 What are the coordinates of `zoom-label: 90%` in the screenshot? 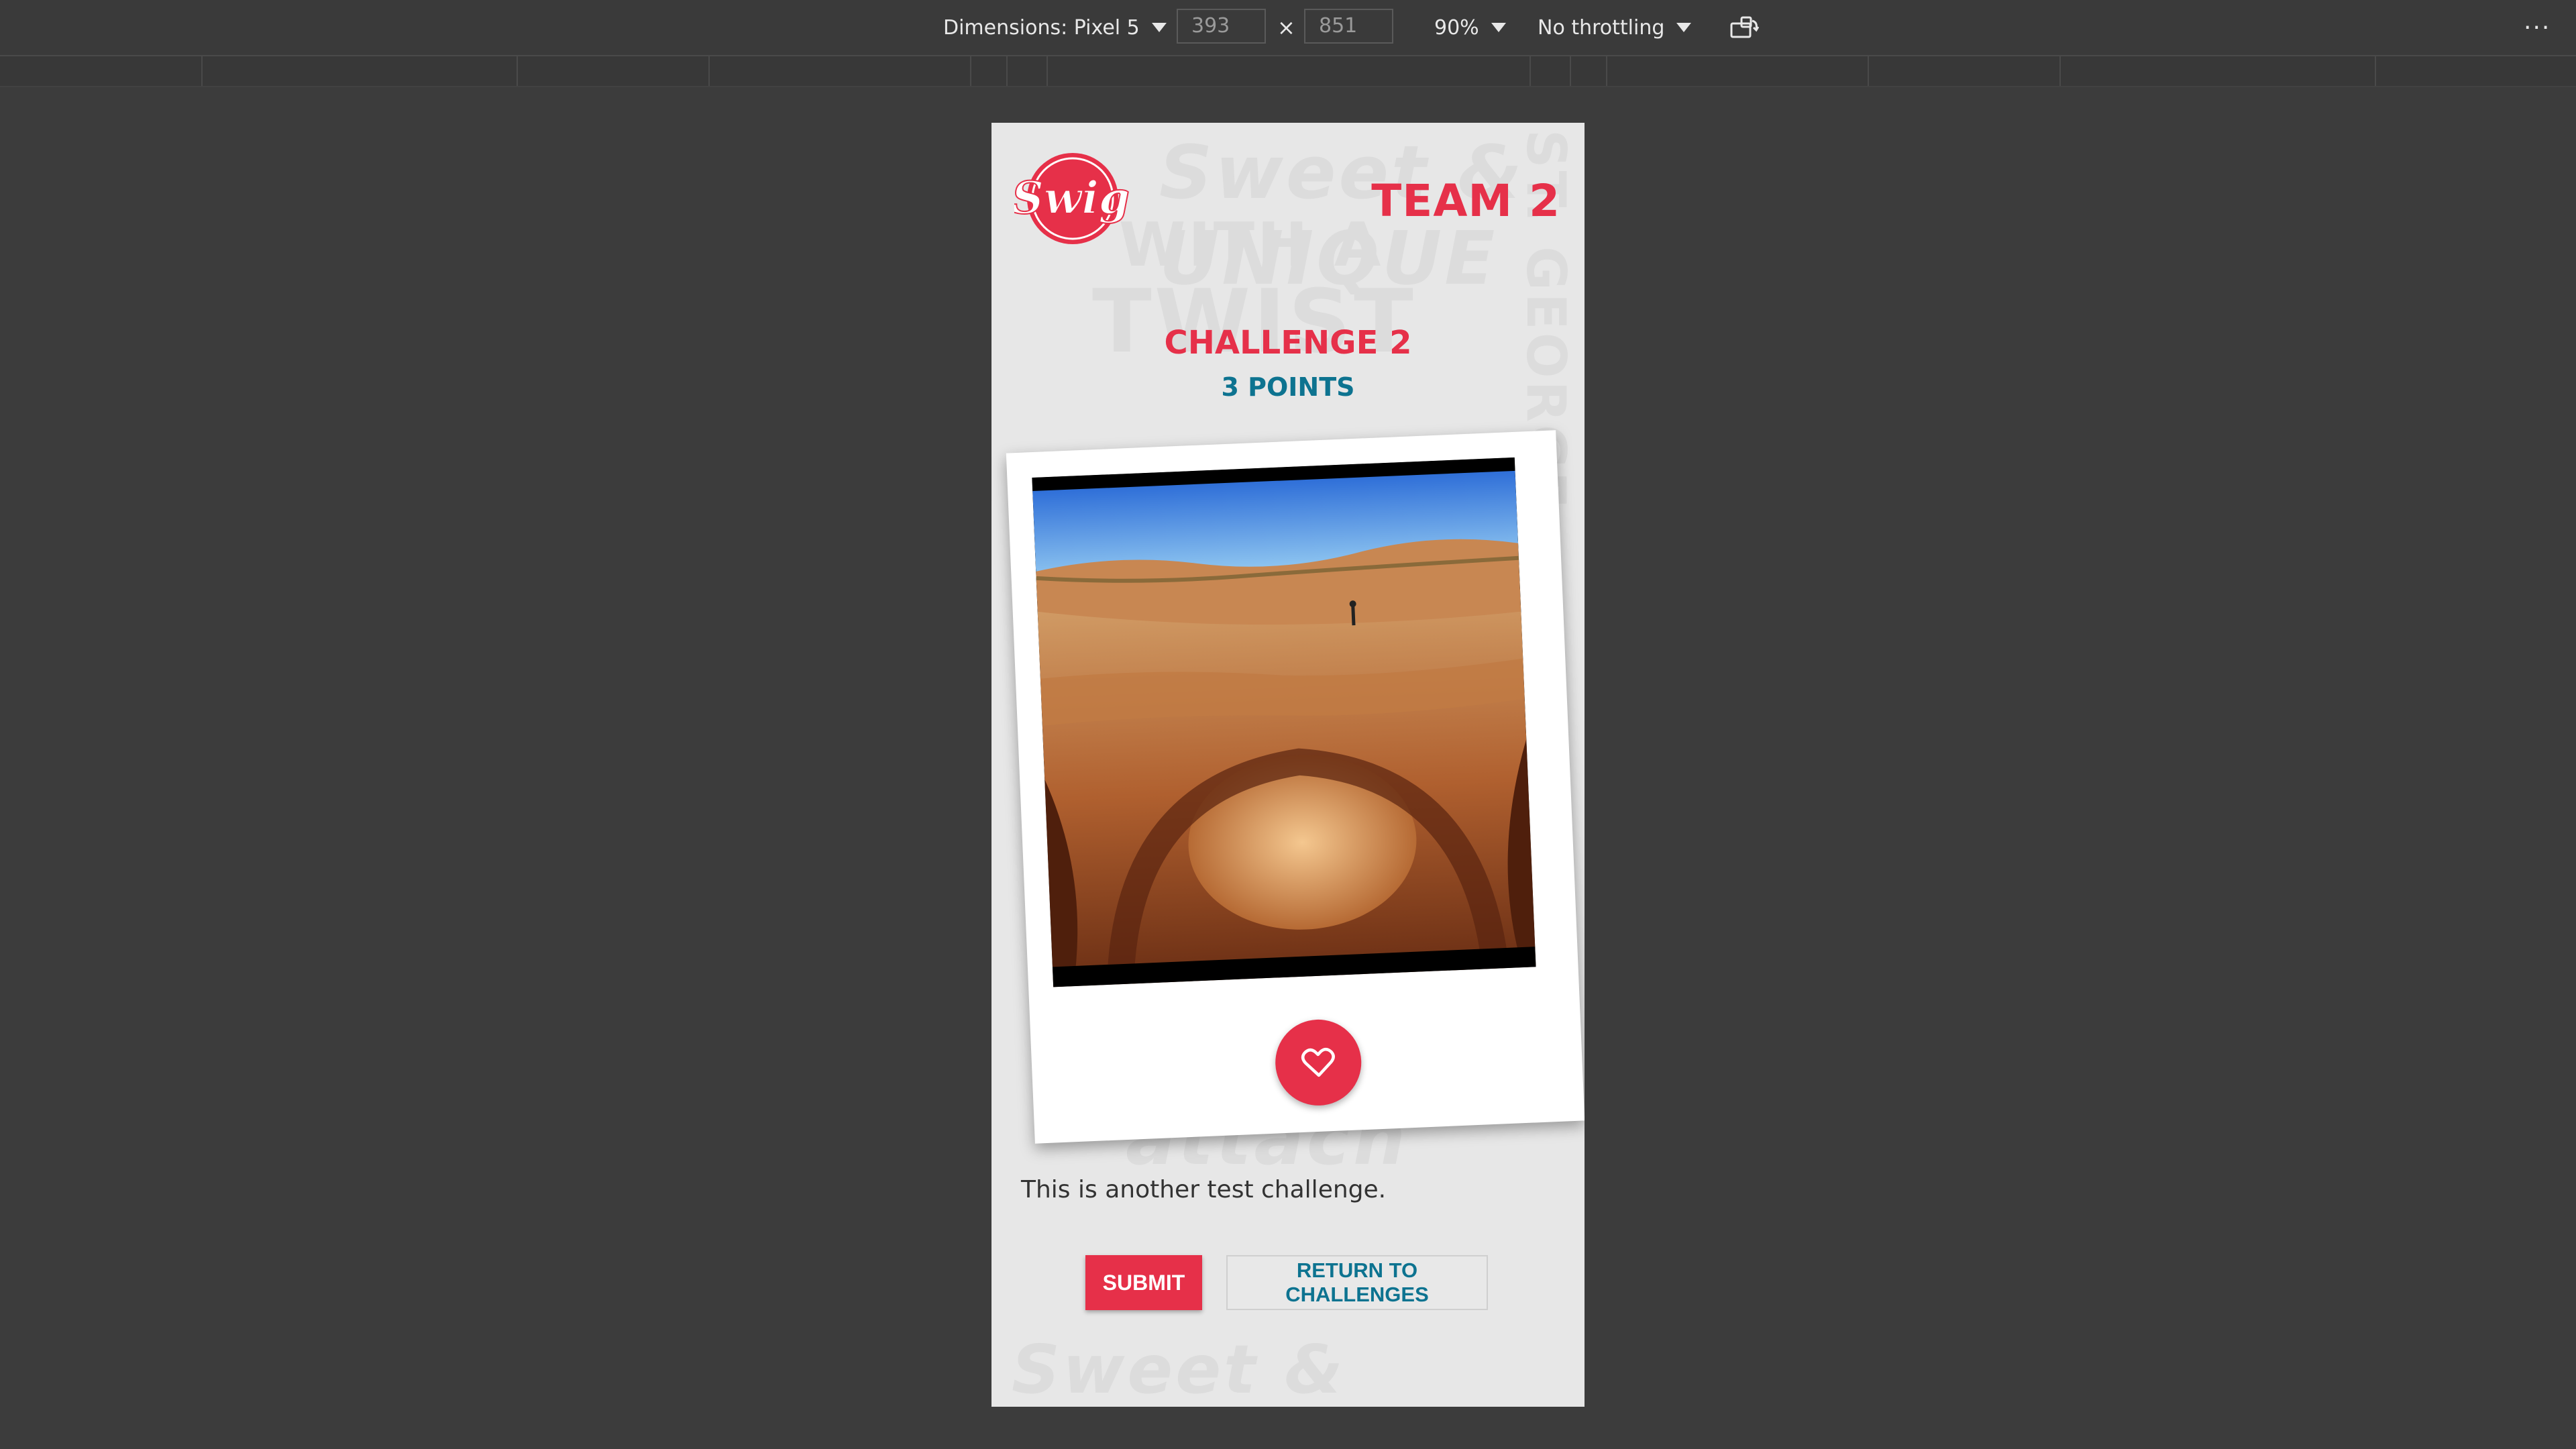 It's located at (1456, 27).